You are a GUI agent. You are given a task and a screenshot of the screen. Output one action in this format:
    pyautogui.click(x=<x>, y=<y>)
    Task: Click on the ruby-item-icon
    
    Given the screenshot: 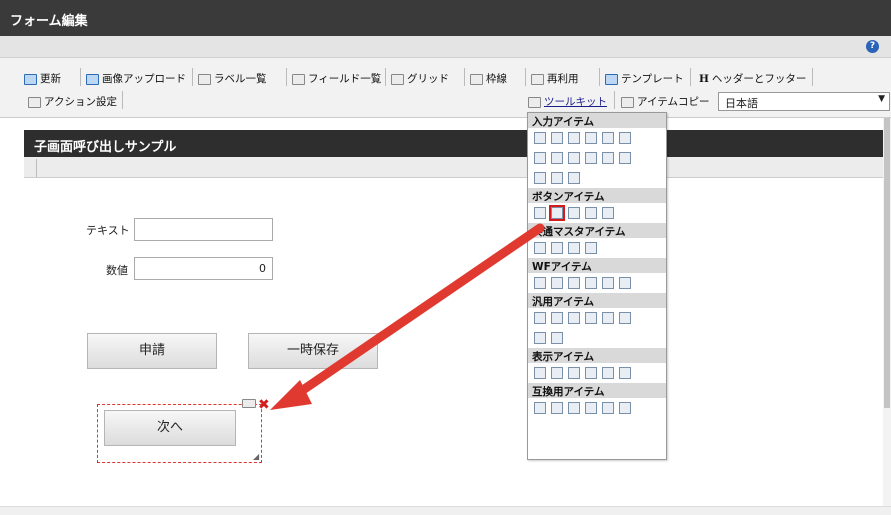 What is the action you would take?
    pyautogui.click(x=574, y=178)
    